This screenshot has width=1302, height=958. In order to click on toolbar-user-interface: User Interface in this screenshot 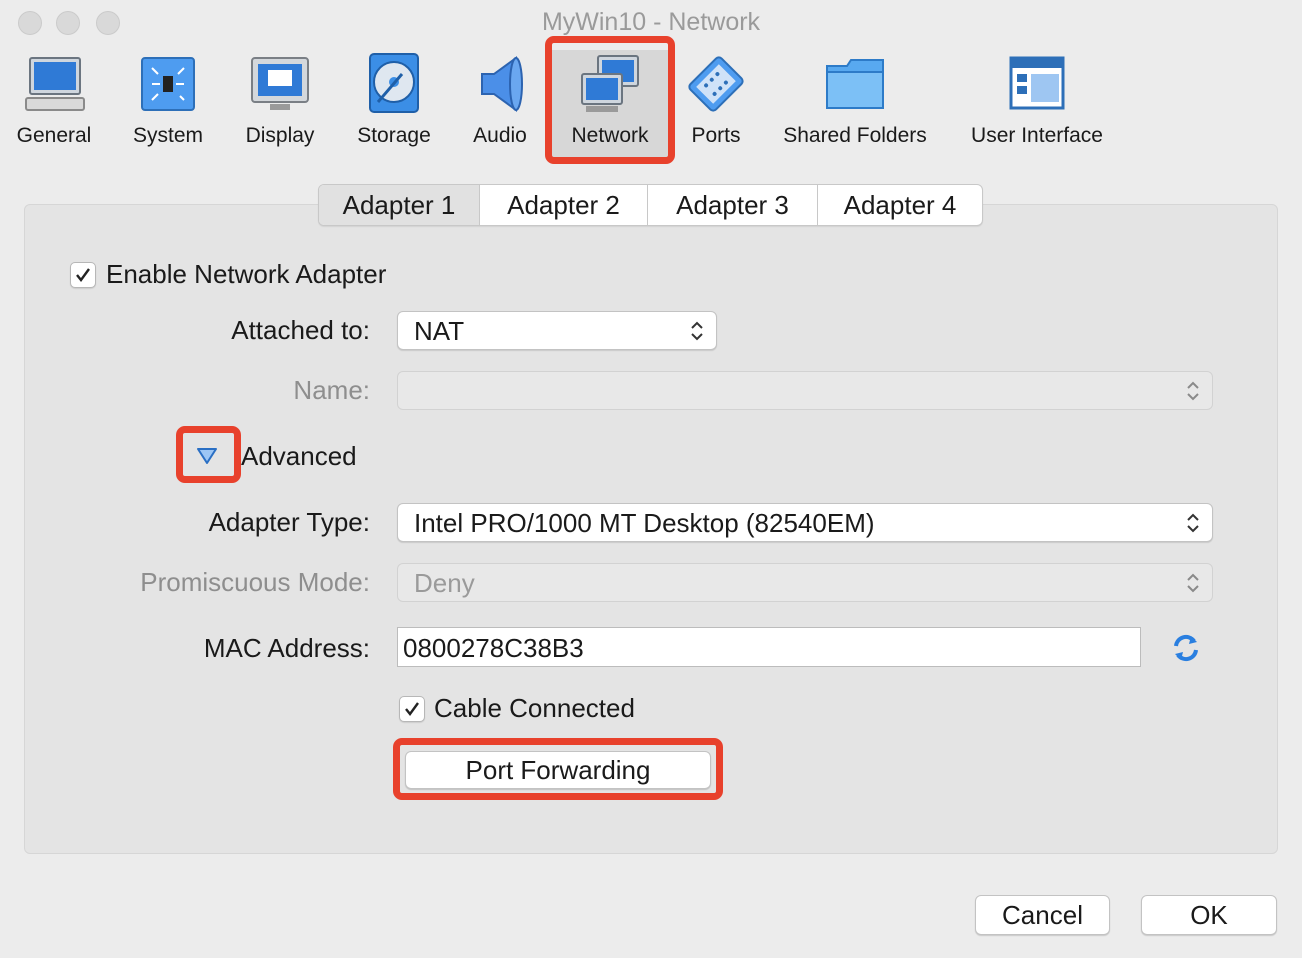, I will do `click(1037, 104)`.